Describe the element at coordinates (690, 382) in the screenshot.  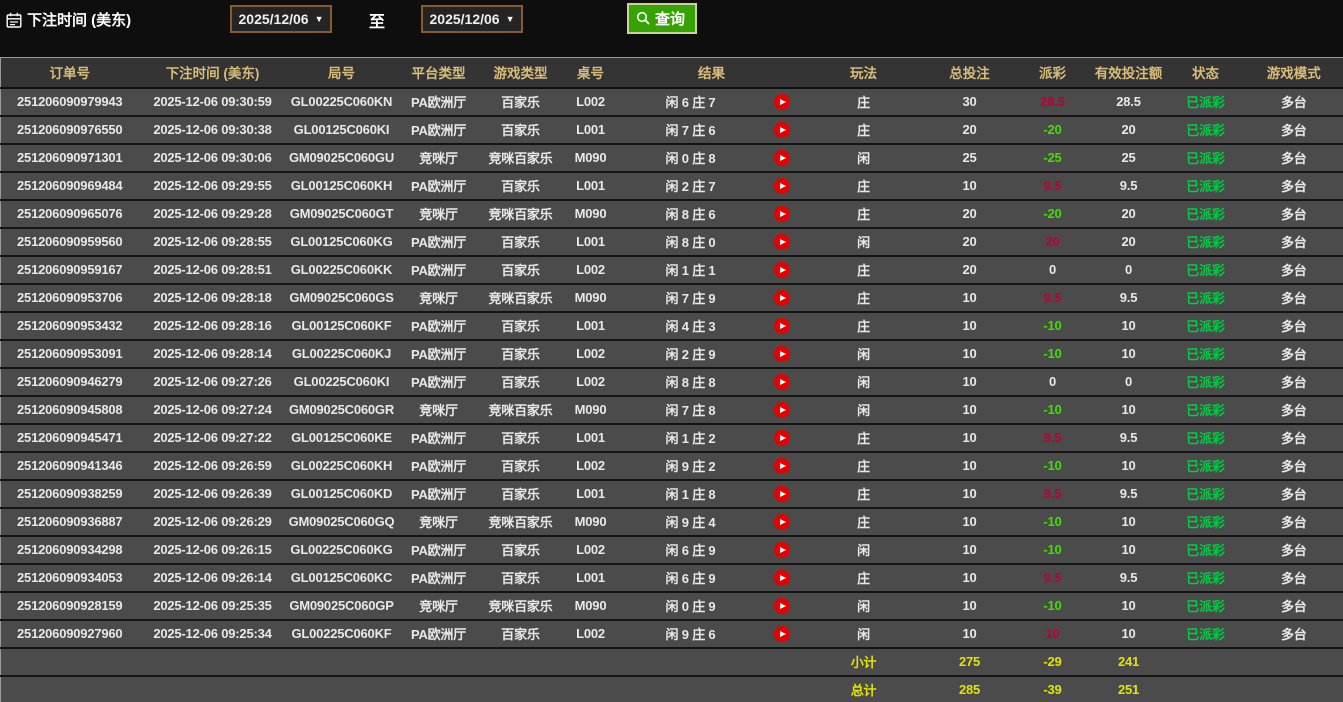
I see `result-cell: 闲 8 庄 8` at that location.